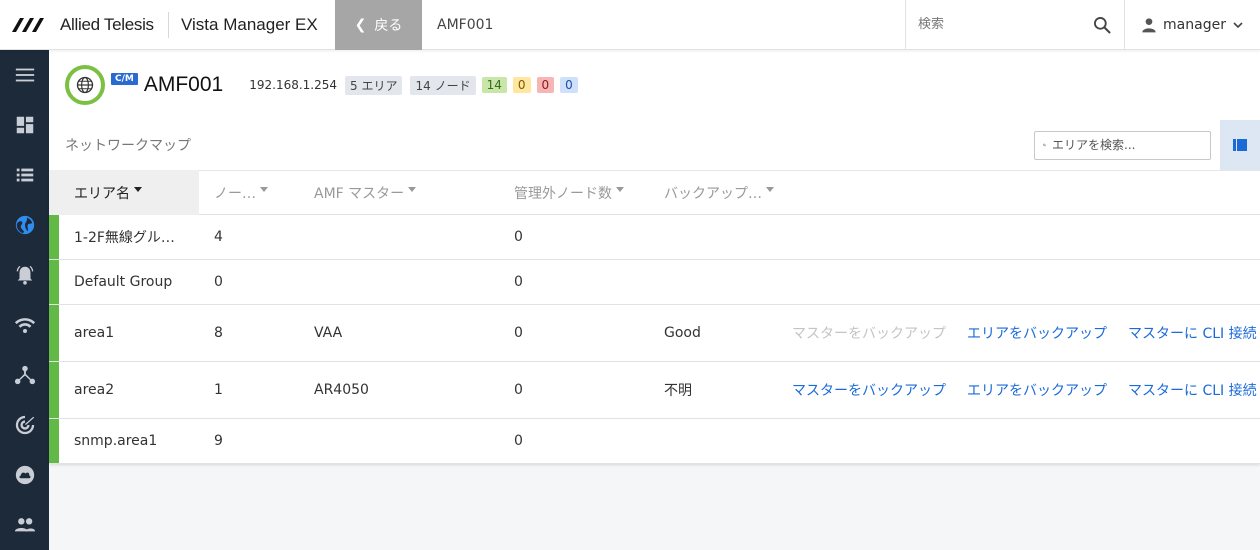 Image resolution: width=1260 pixels, height=550 pixels. I want to click on area-name: Default Group, so click(124, 282).